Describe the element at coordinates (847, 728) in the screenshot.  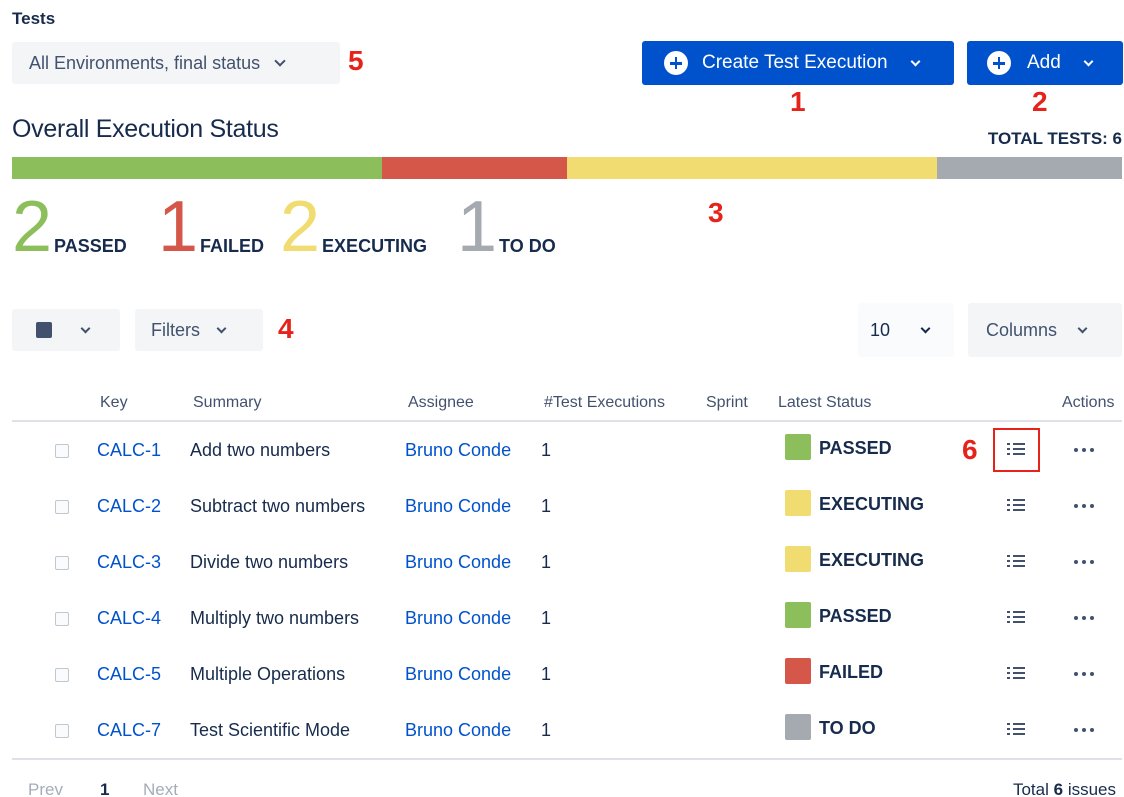
I see `status-label: TO DO` at that location.